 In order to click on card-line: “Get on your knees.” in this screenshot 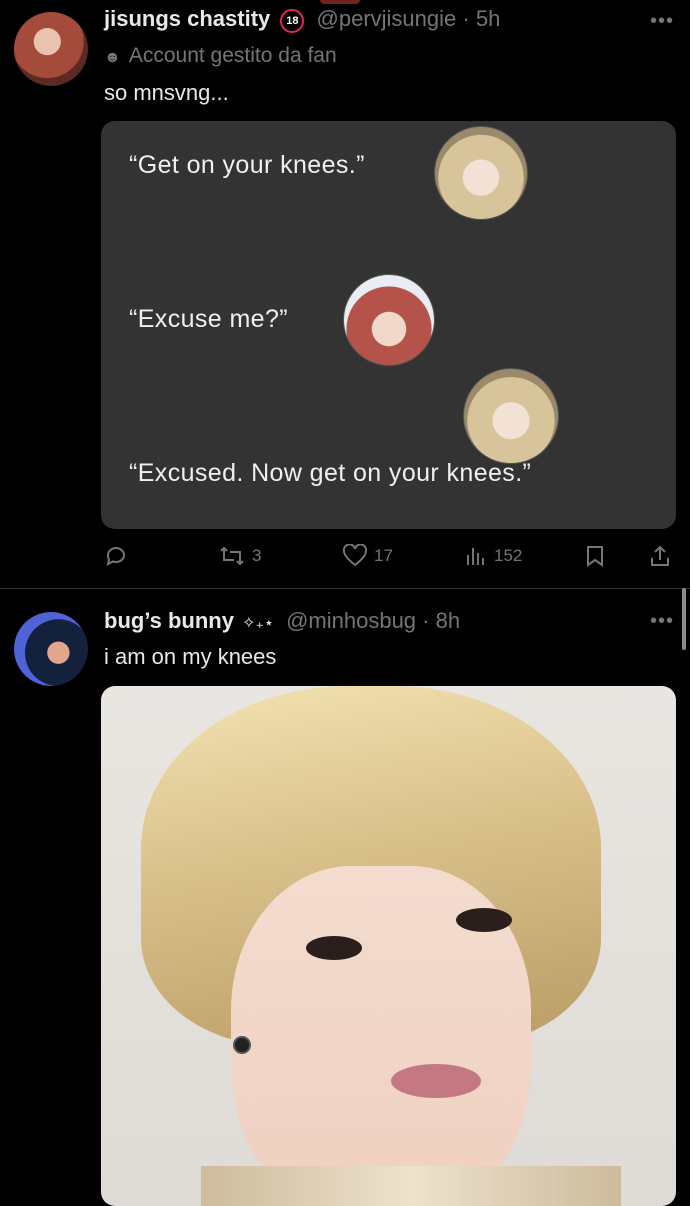, I will do `click(247, 165)`.